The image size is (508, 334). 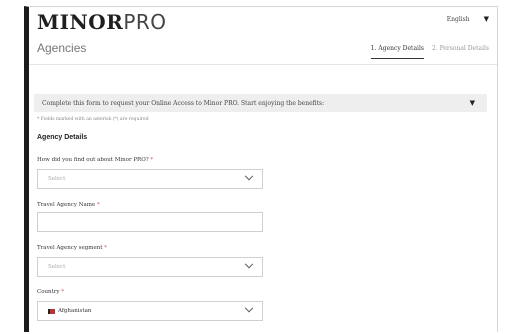 What do you see at coordinates (51, 311) in the screenshot?
I see `afghanistan-flag-icon` at bounding box center [51, 311].